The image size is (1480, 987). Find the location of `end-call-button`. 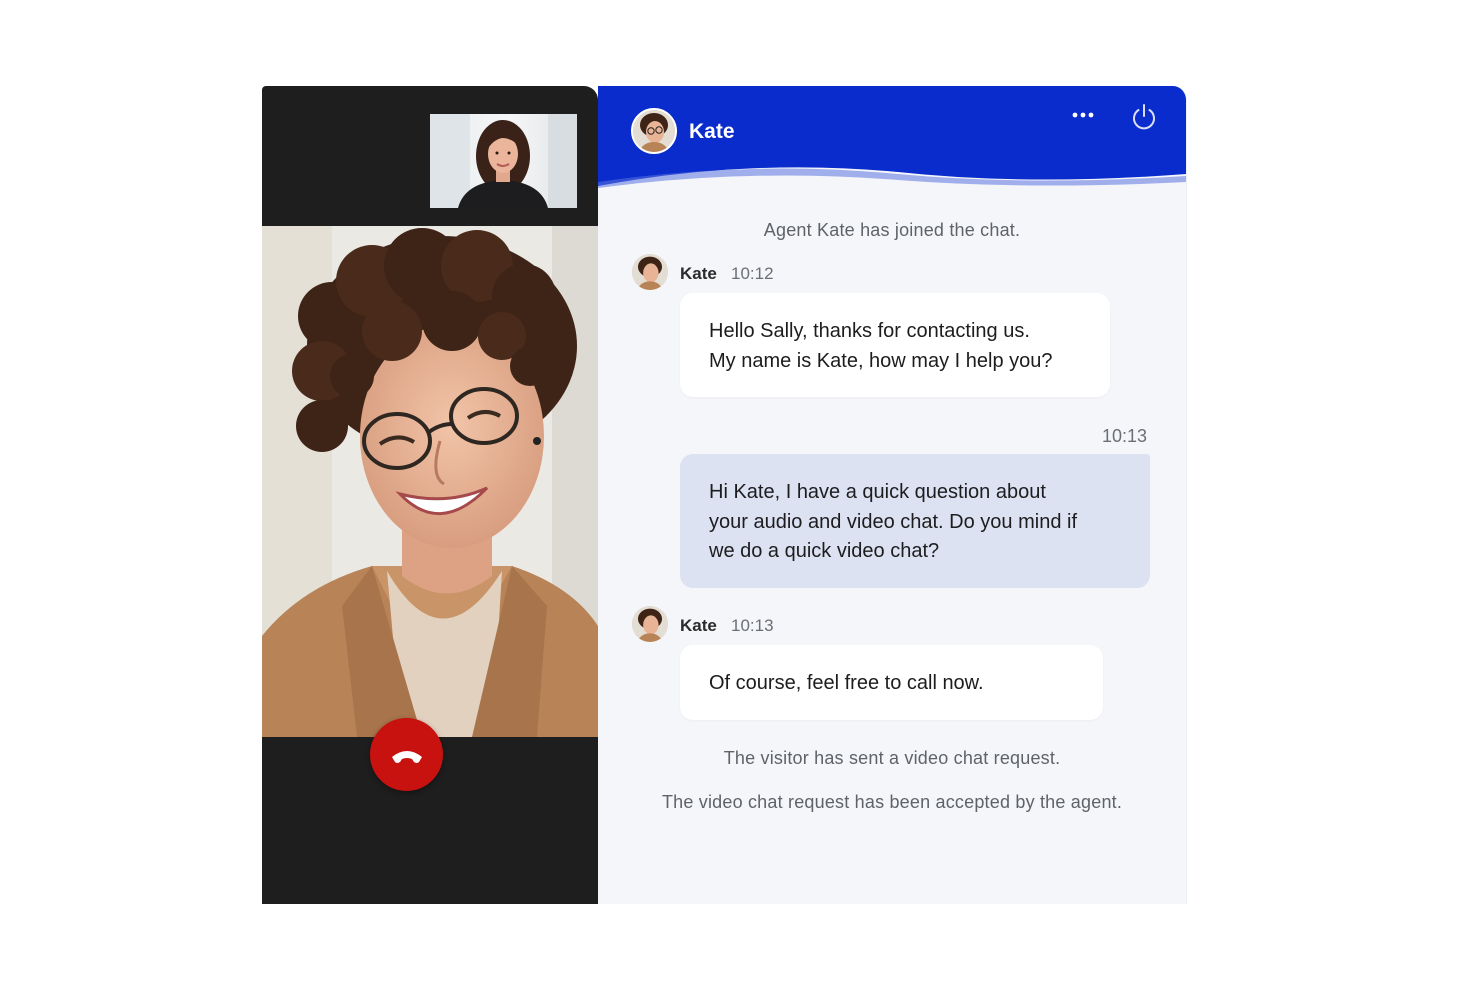

end-call-button is located at coordinates (406, 754).